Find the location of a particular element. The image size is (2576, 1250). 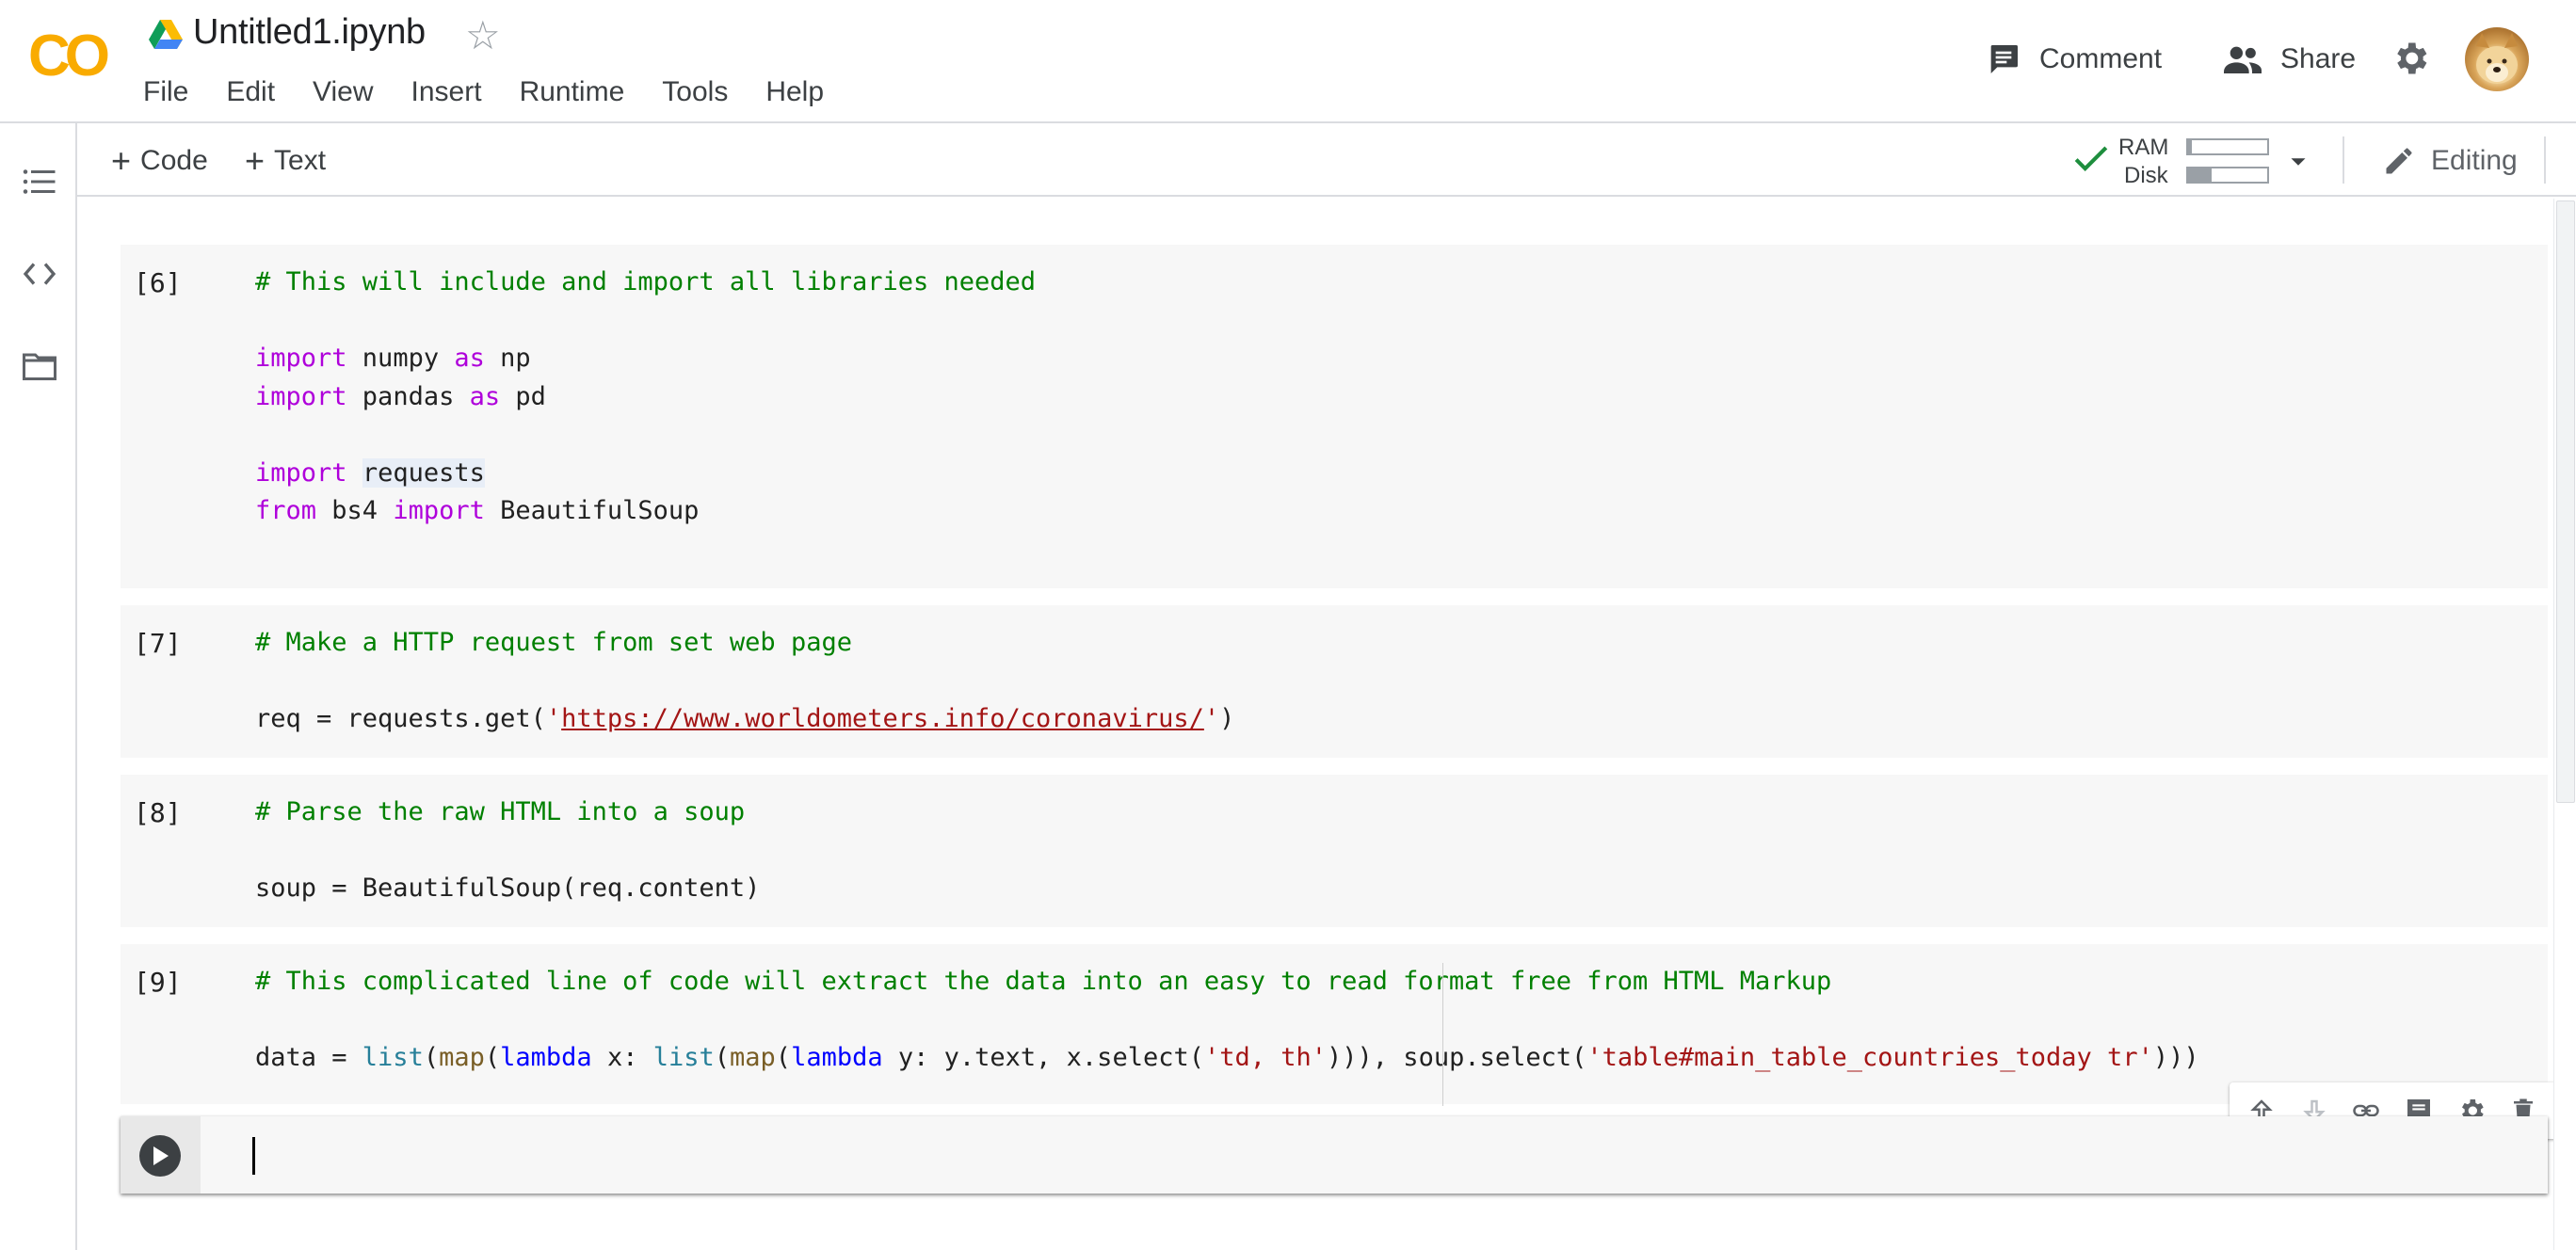

menu-runtime: Runtime is located at coordinates (572, 93).